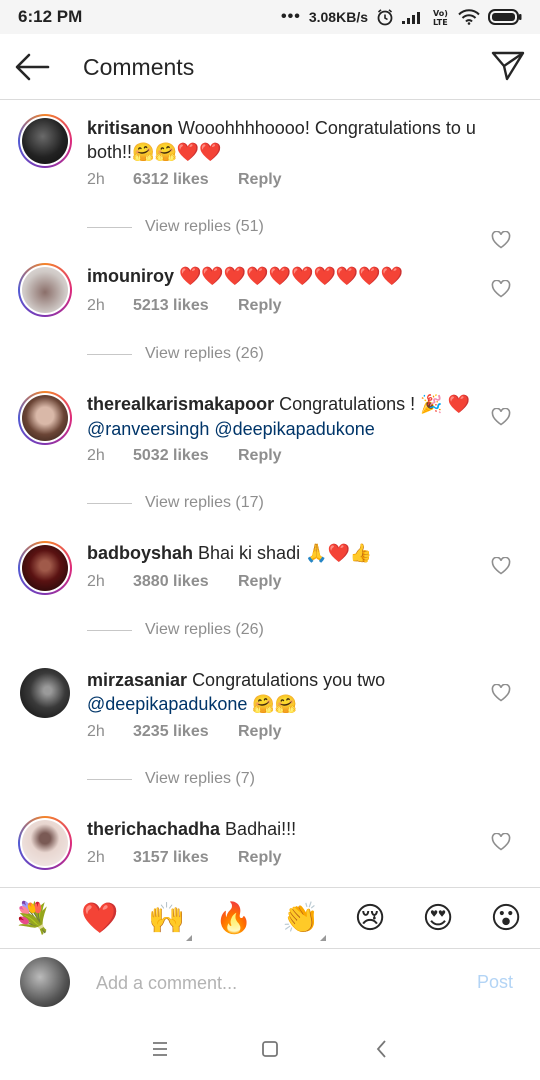  I want to click on comment-input, so click(261, 983).